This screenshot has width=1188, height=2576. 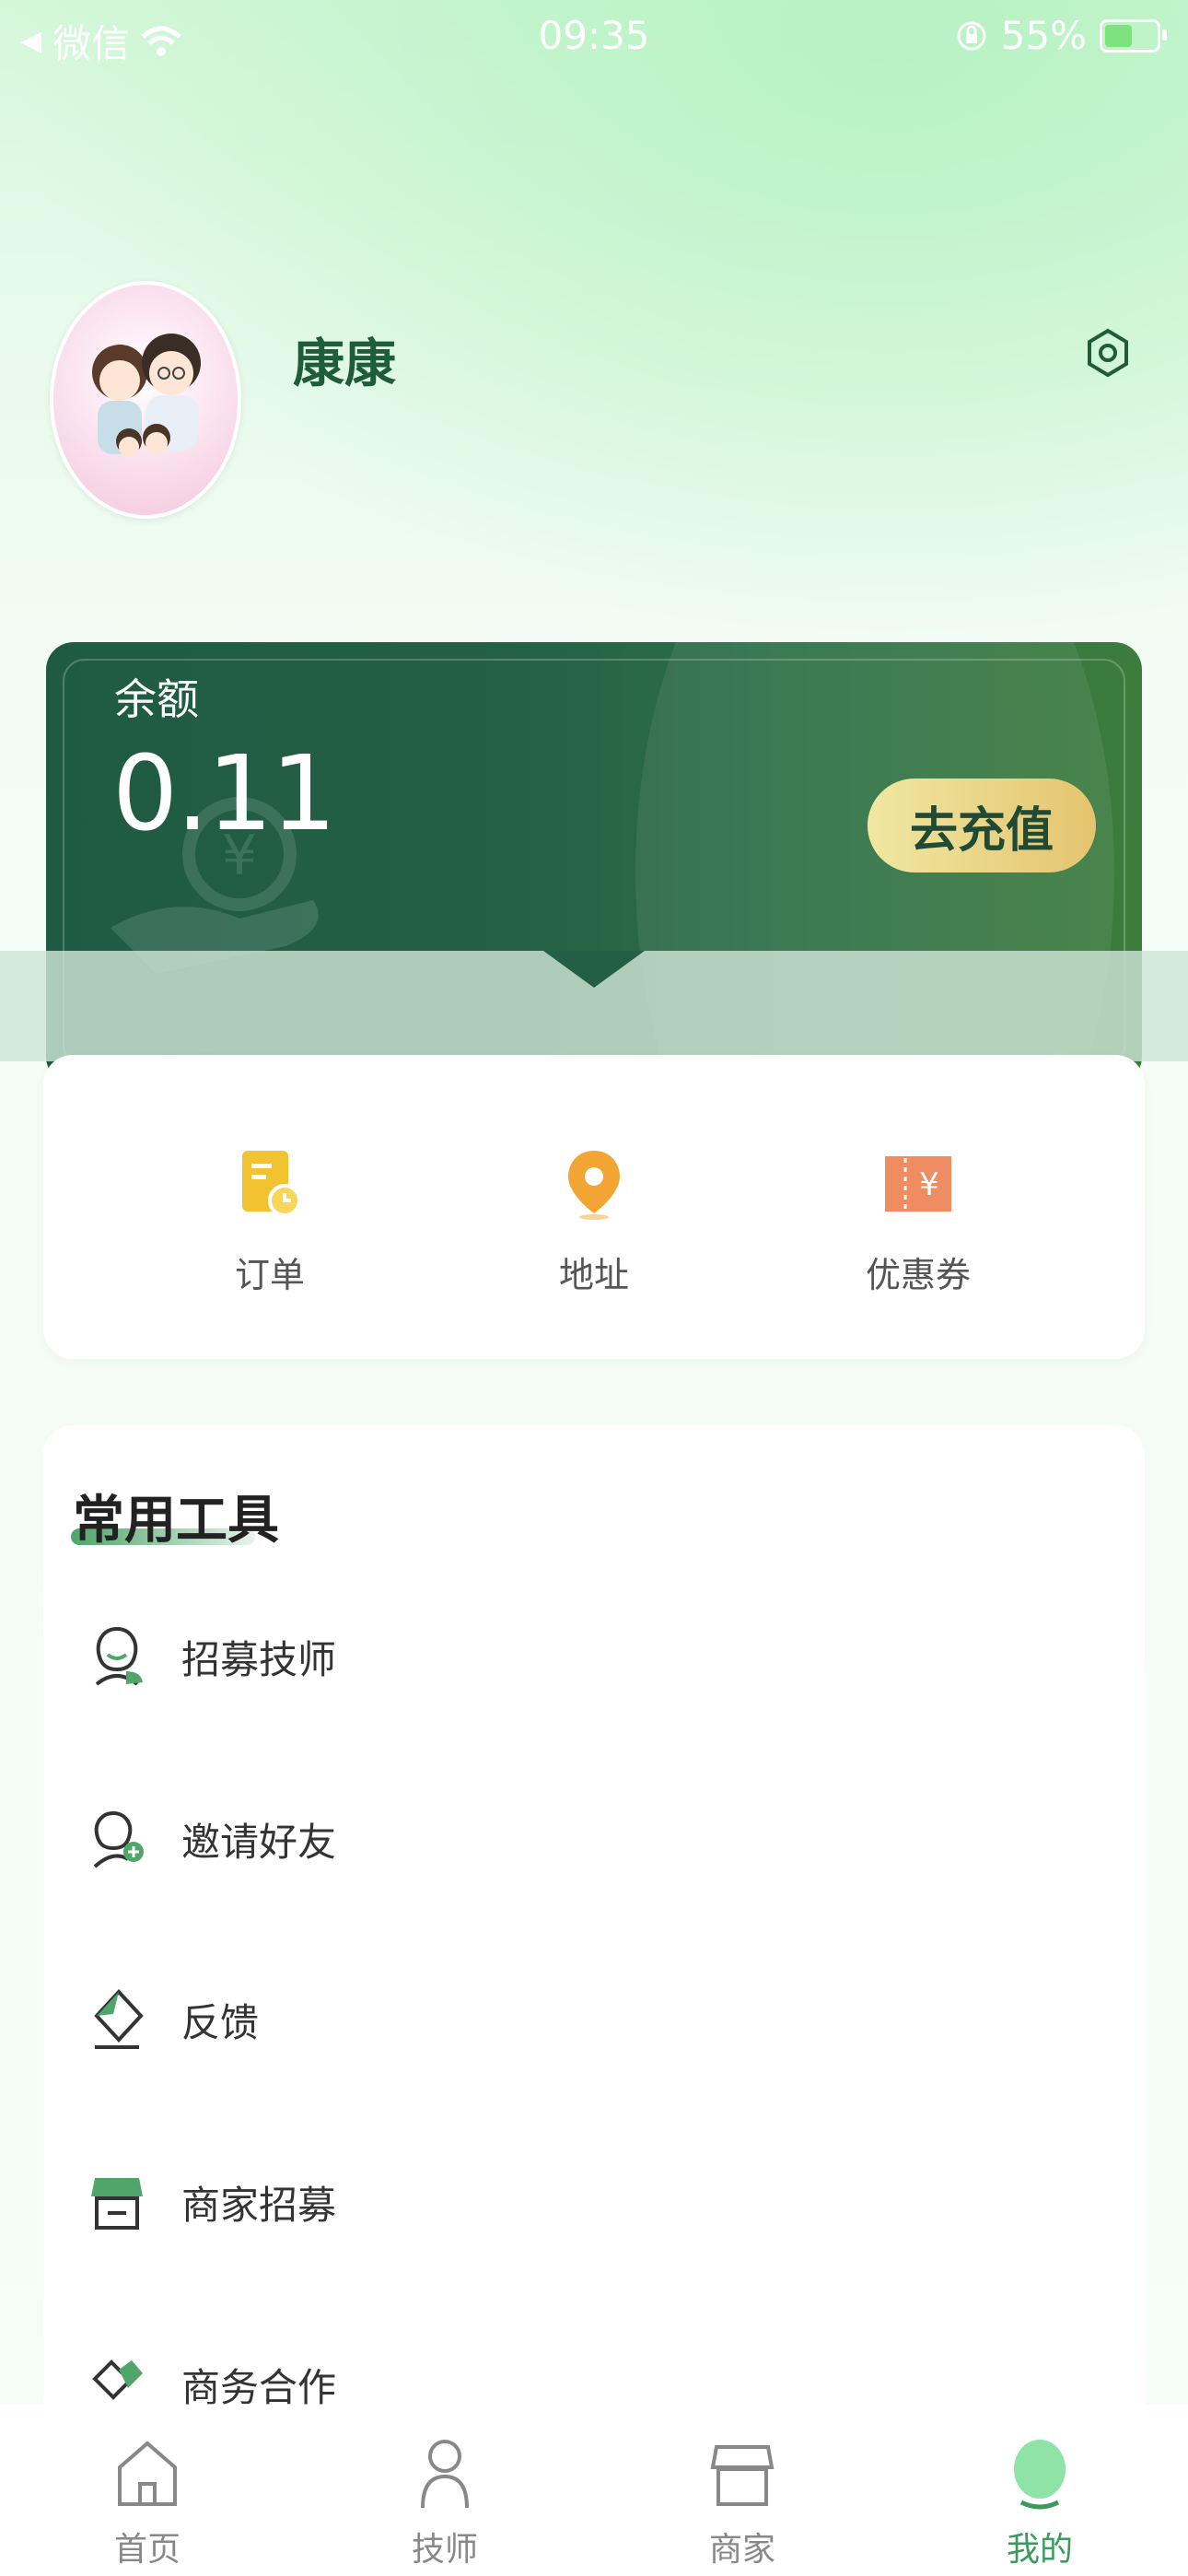 I want to click on tab-bar: 首页 技师 商家 我的, so click(x=594, y=2491).